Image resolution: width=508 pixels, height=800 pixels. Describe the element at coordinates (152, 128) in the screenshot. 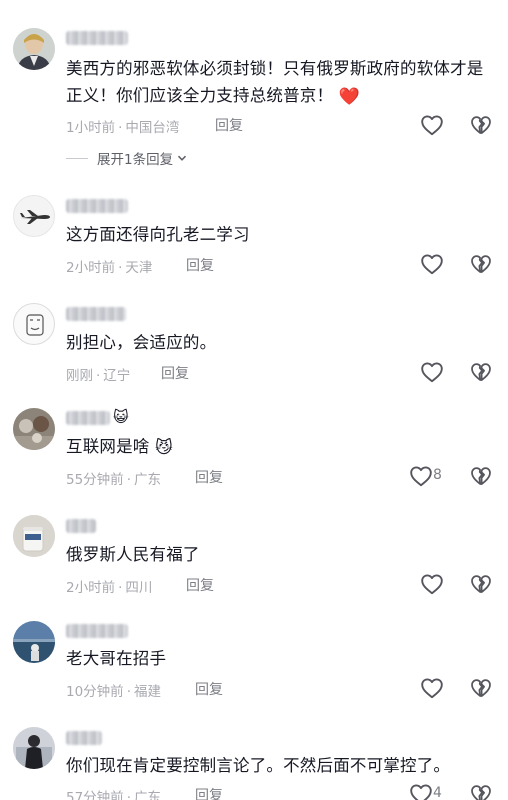

I see `comment-location: 中国台湾` at that location.